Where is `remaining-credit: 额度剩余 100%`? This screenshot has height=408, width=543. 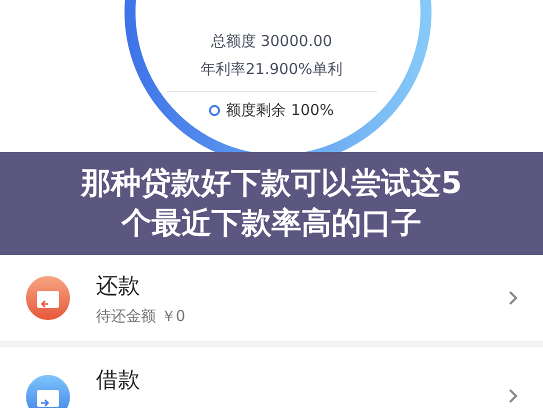 remaining-credit: 额度剩余 100% is located at coordinates (280, 110).